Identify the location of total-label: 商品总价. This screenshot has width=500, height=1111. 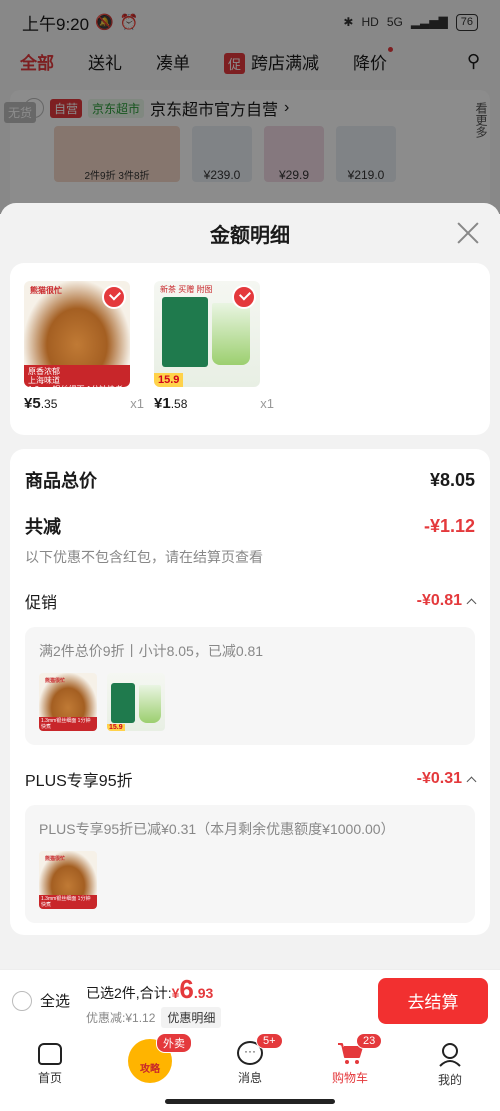
(61, 481).